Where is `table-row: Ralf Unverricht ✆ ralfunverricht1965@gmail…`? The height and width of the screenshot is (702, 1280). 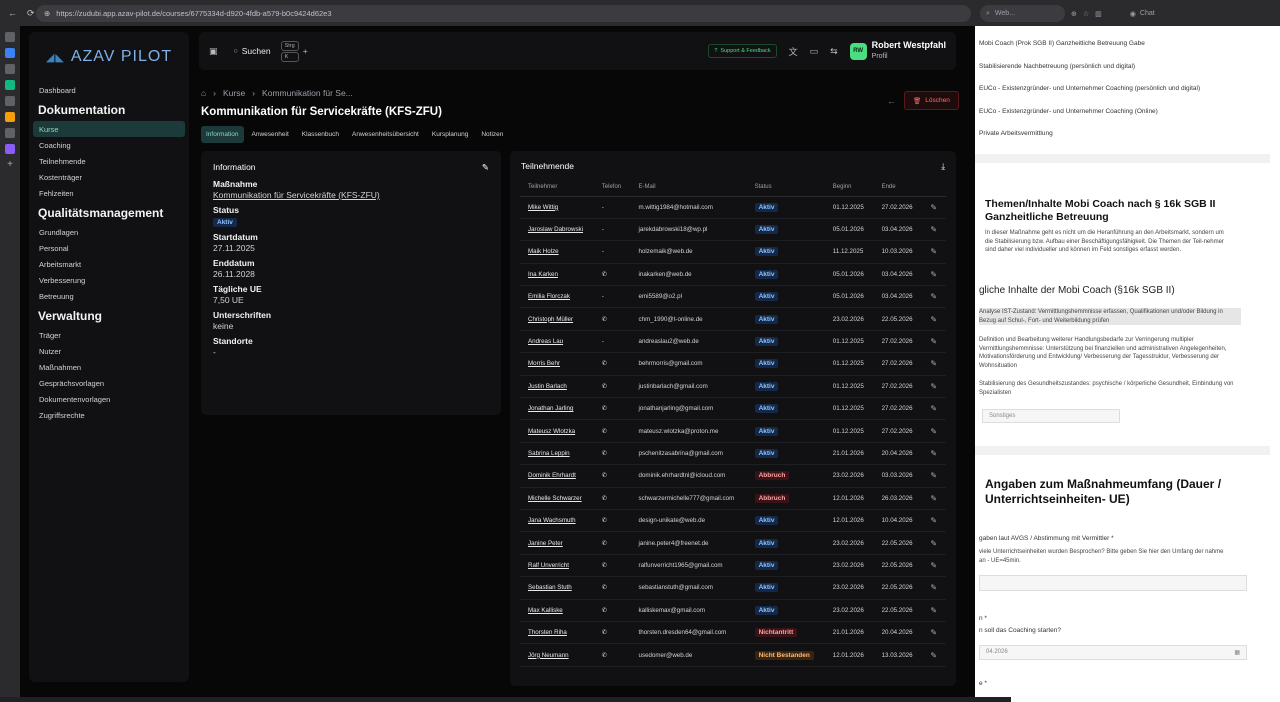 table-row: Ralf Unverricht ✆ ralfunverricht1965@gmail… is located at coordinates (733, 566).